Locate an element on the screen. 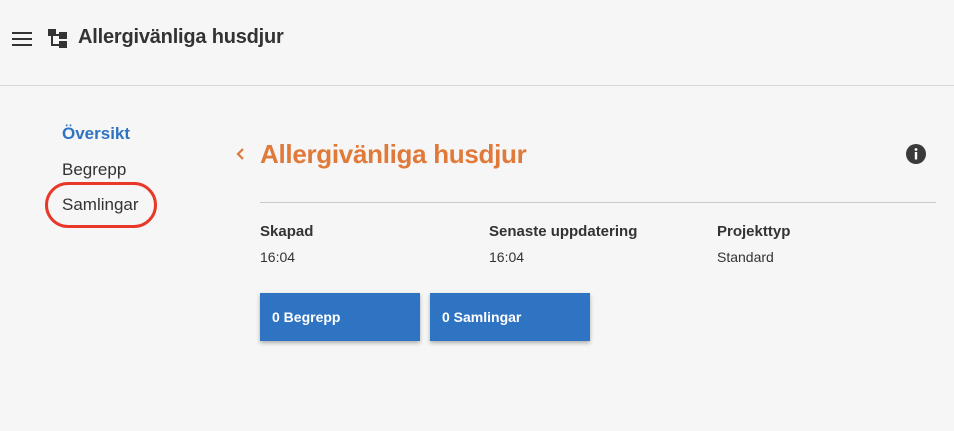 This screenshot has height=431, width=954. sidebar-item-begrepp: Begrepp is located at coordinates (94, 170).